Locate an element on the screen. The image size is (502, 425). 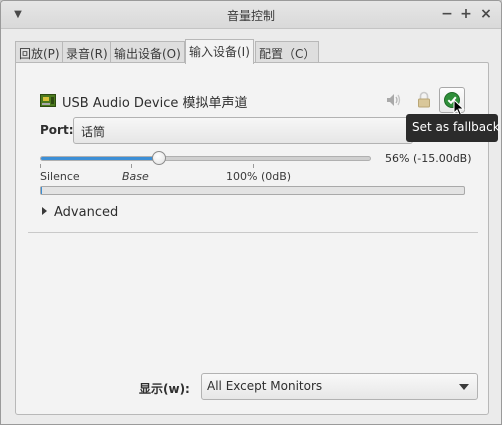
level-meter is located at coordinates (252, 190).